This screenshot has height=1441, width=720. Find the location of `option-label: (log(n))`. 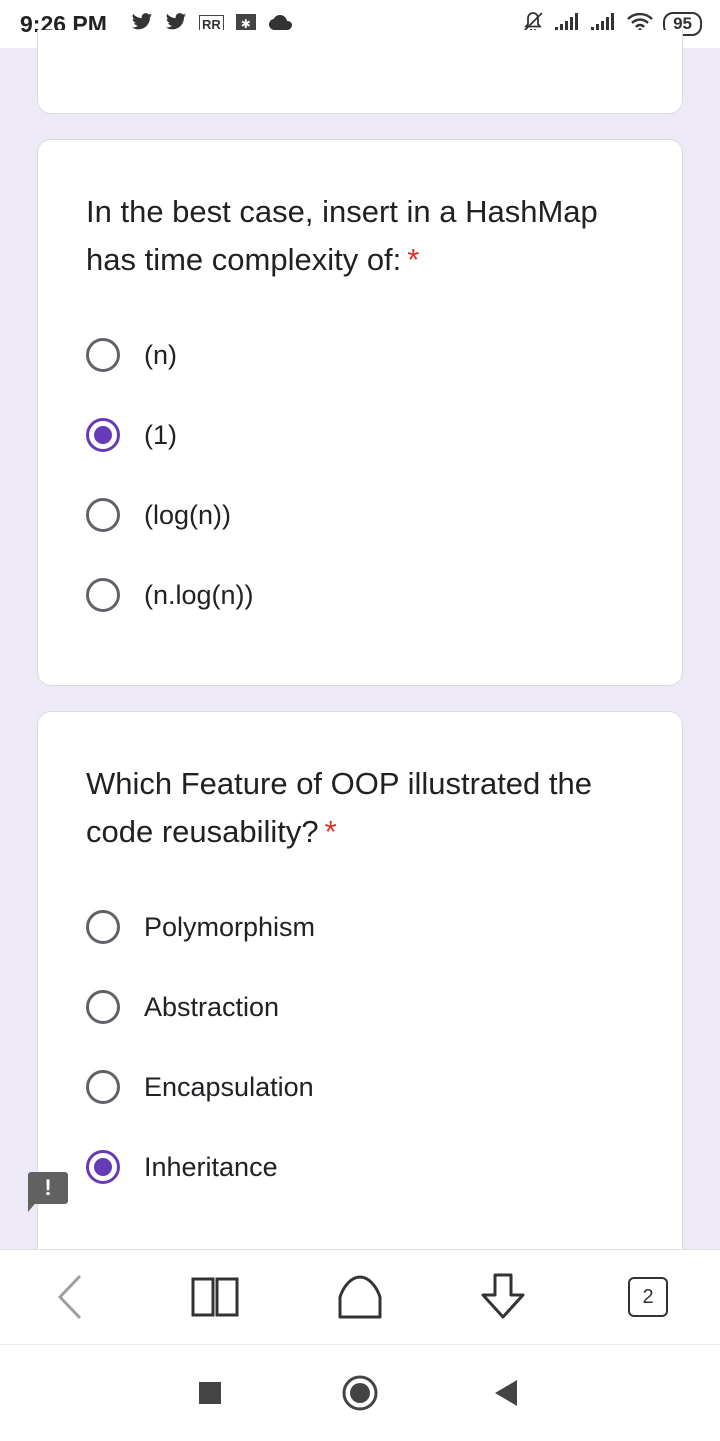

option-label: (log(n)) is located at coordinates (188, 514).